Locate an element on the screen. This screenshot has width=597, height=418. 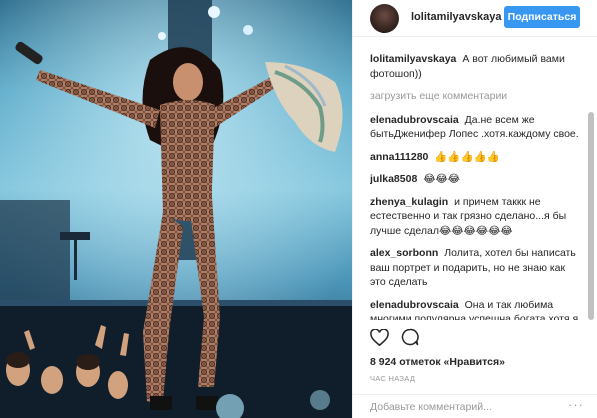
load-more-comments-link: загрузить еще комментарии is located at coordinates (476, 96).